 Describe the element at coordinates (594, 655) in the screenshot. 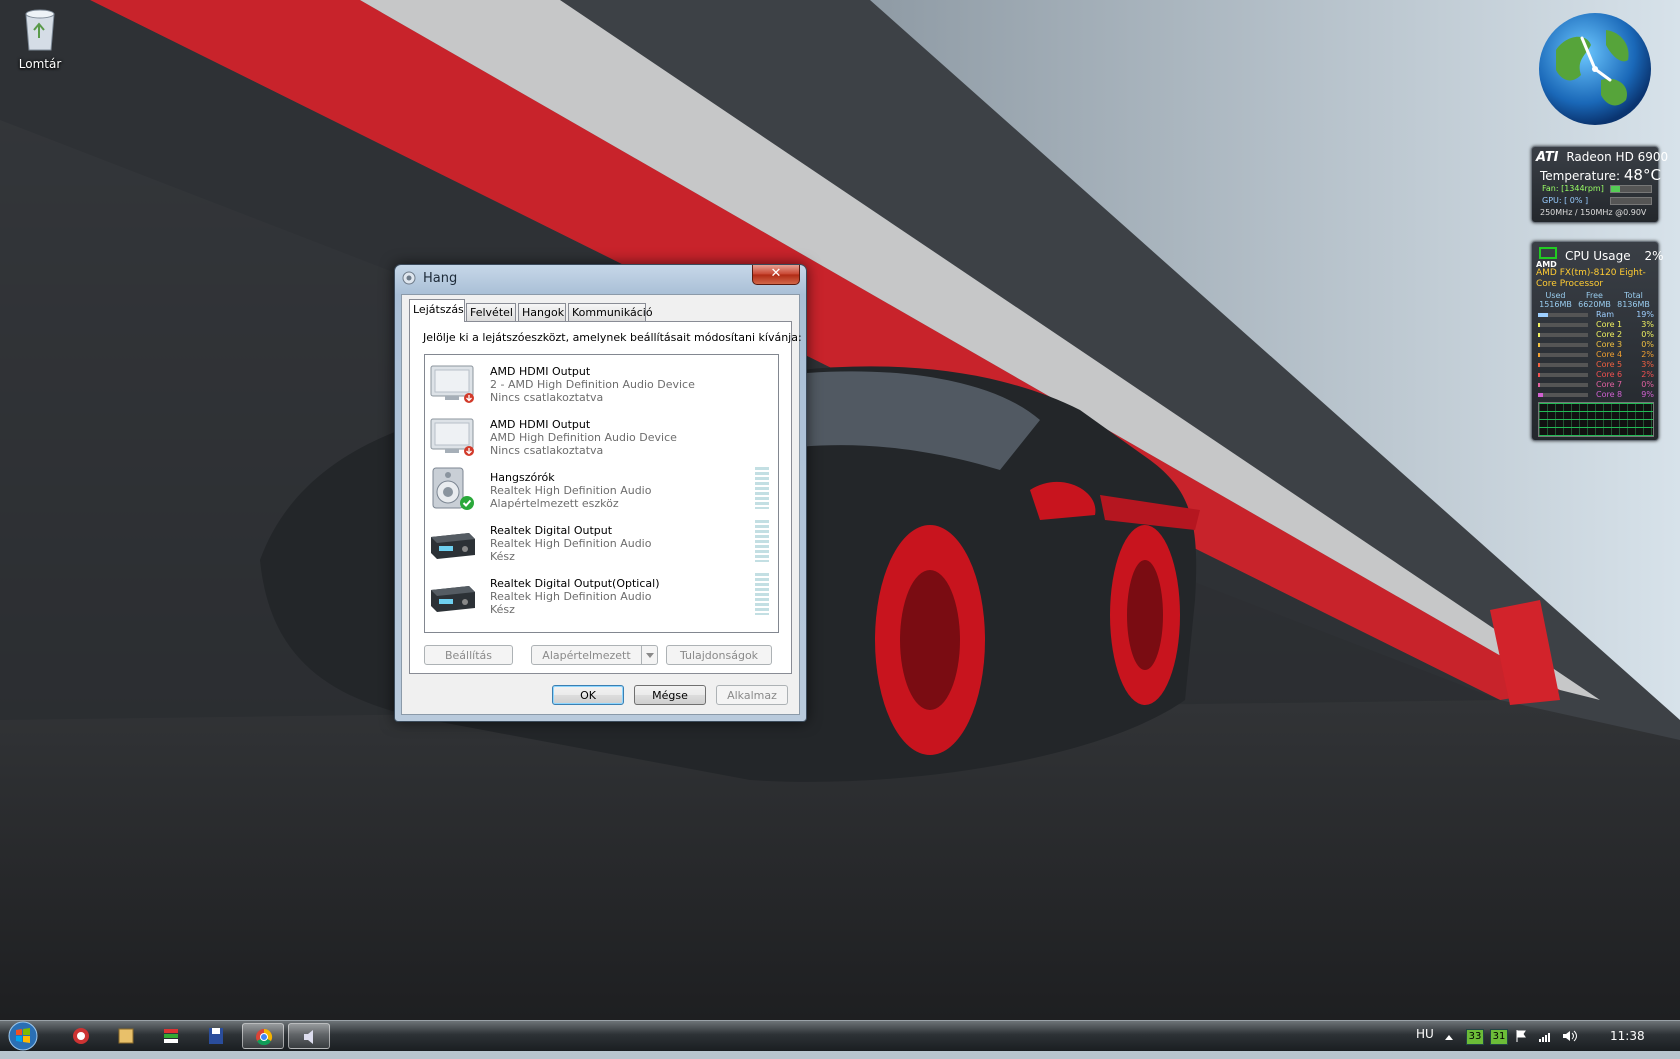

I see `set-default-button: Alapértelmezett` at that location.